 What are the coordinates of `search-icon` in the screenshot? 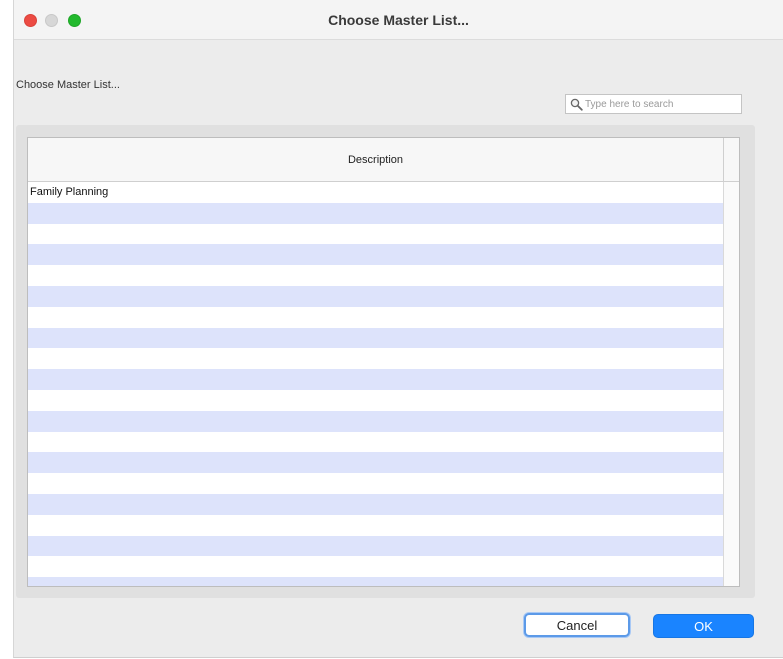 It's located at (576, 104).